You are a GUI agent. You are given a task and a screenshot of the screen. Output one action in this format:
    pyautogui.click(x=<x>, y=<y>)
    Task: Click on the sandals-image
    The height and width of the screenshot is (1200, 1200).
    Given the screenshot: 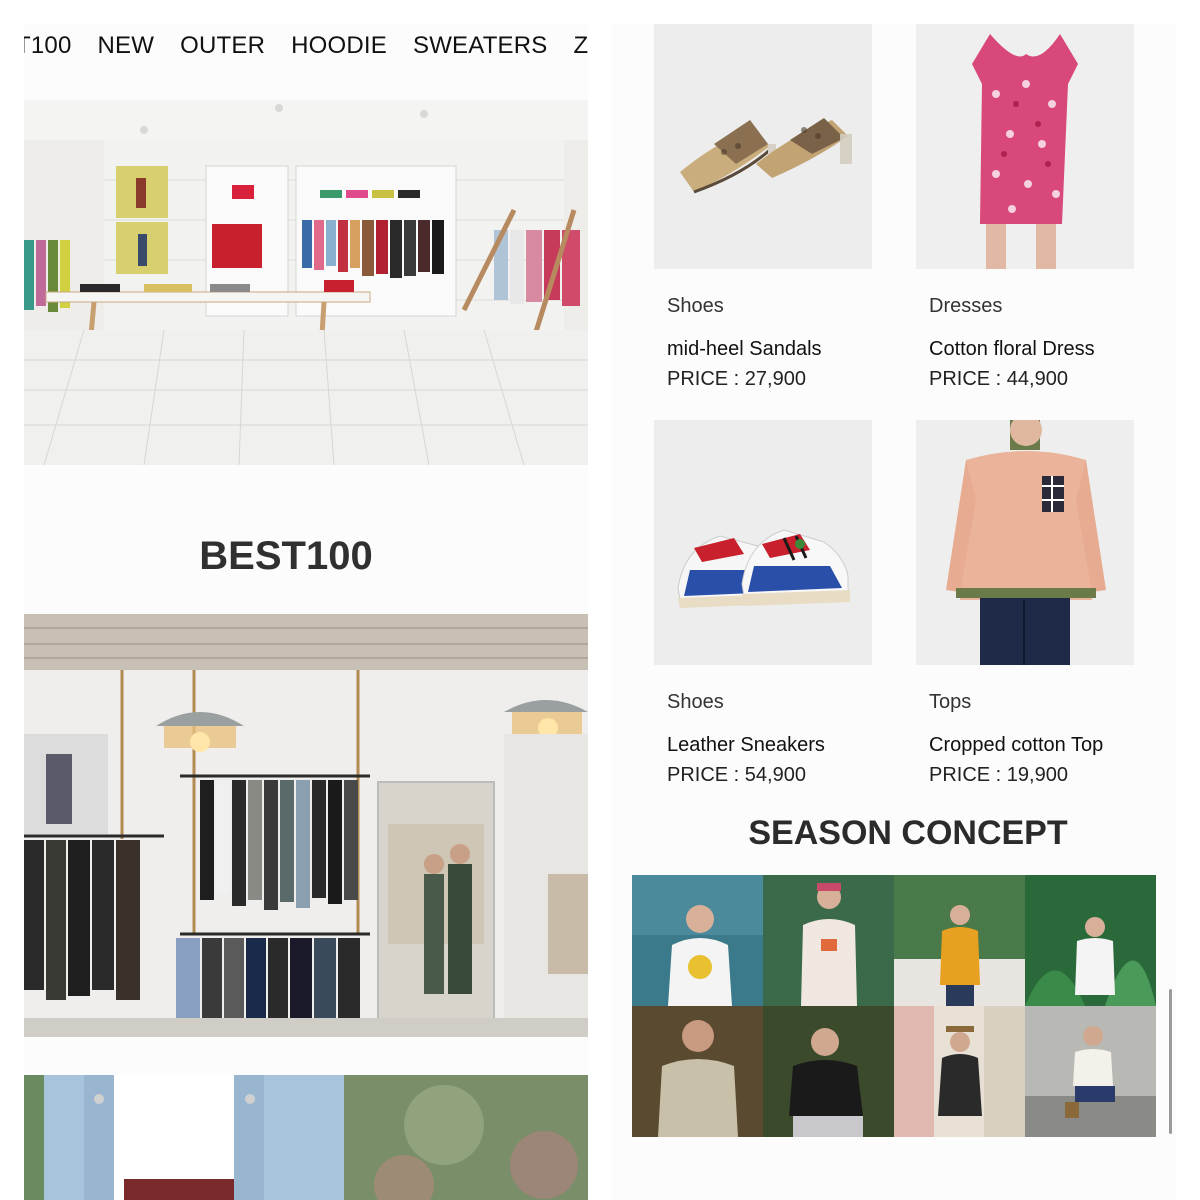 What is the action you would take?
    pyautogui.click(x=763, y=146)
    